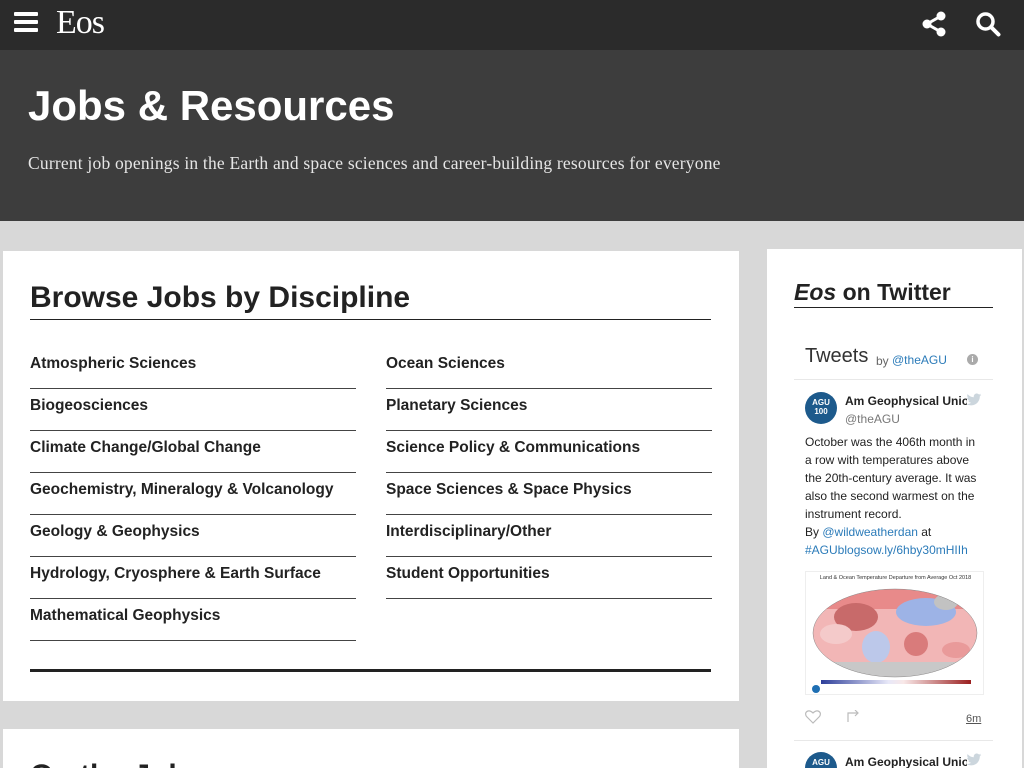  I want to click on tweet-at: at, so click(924, 532).